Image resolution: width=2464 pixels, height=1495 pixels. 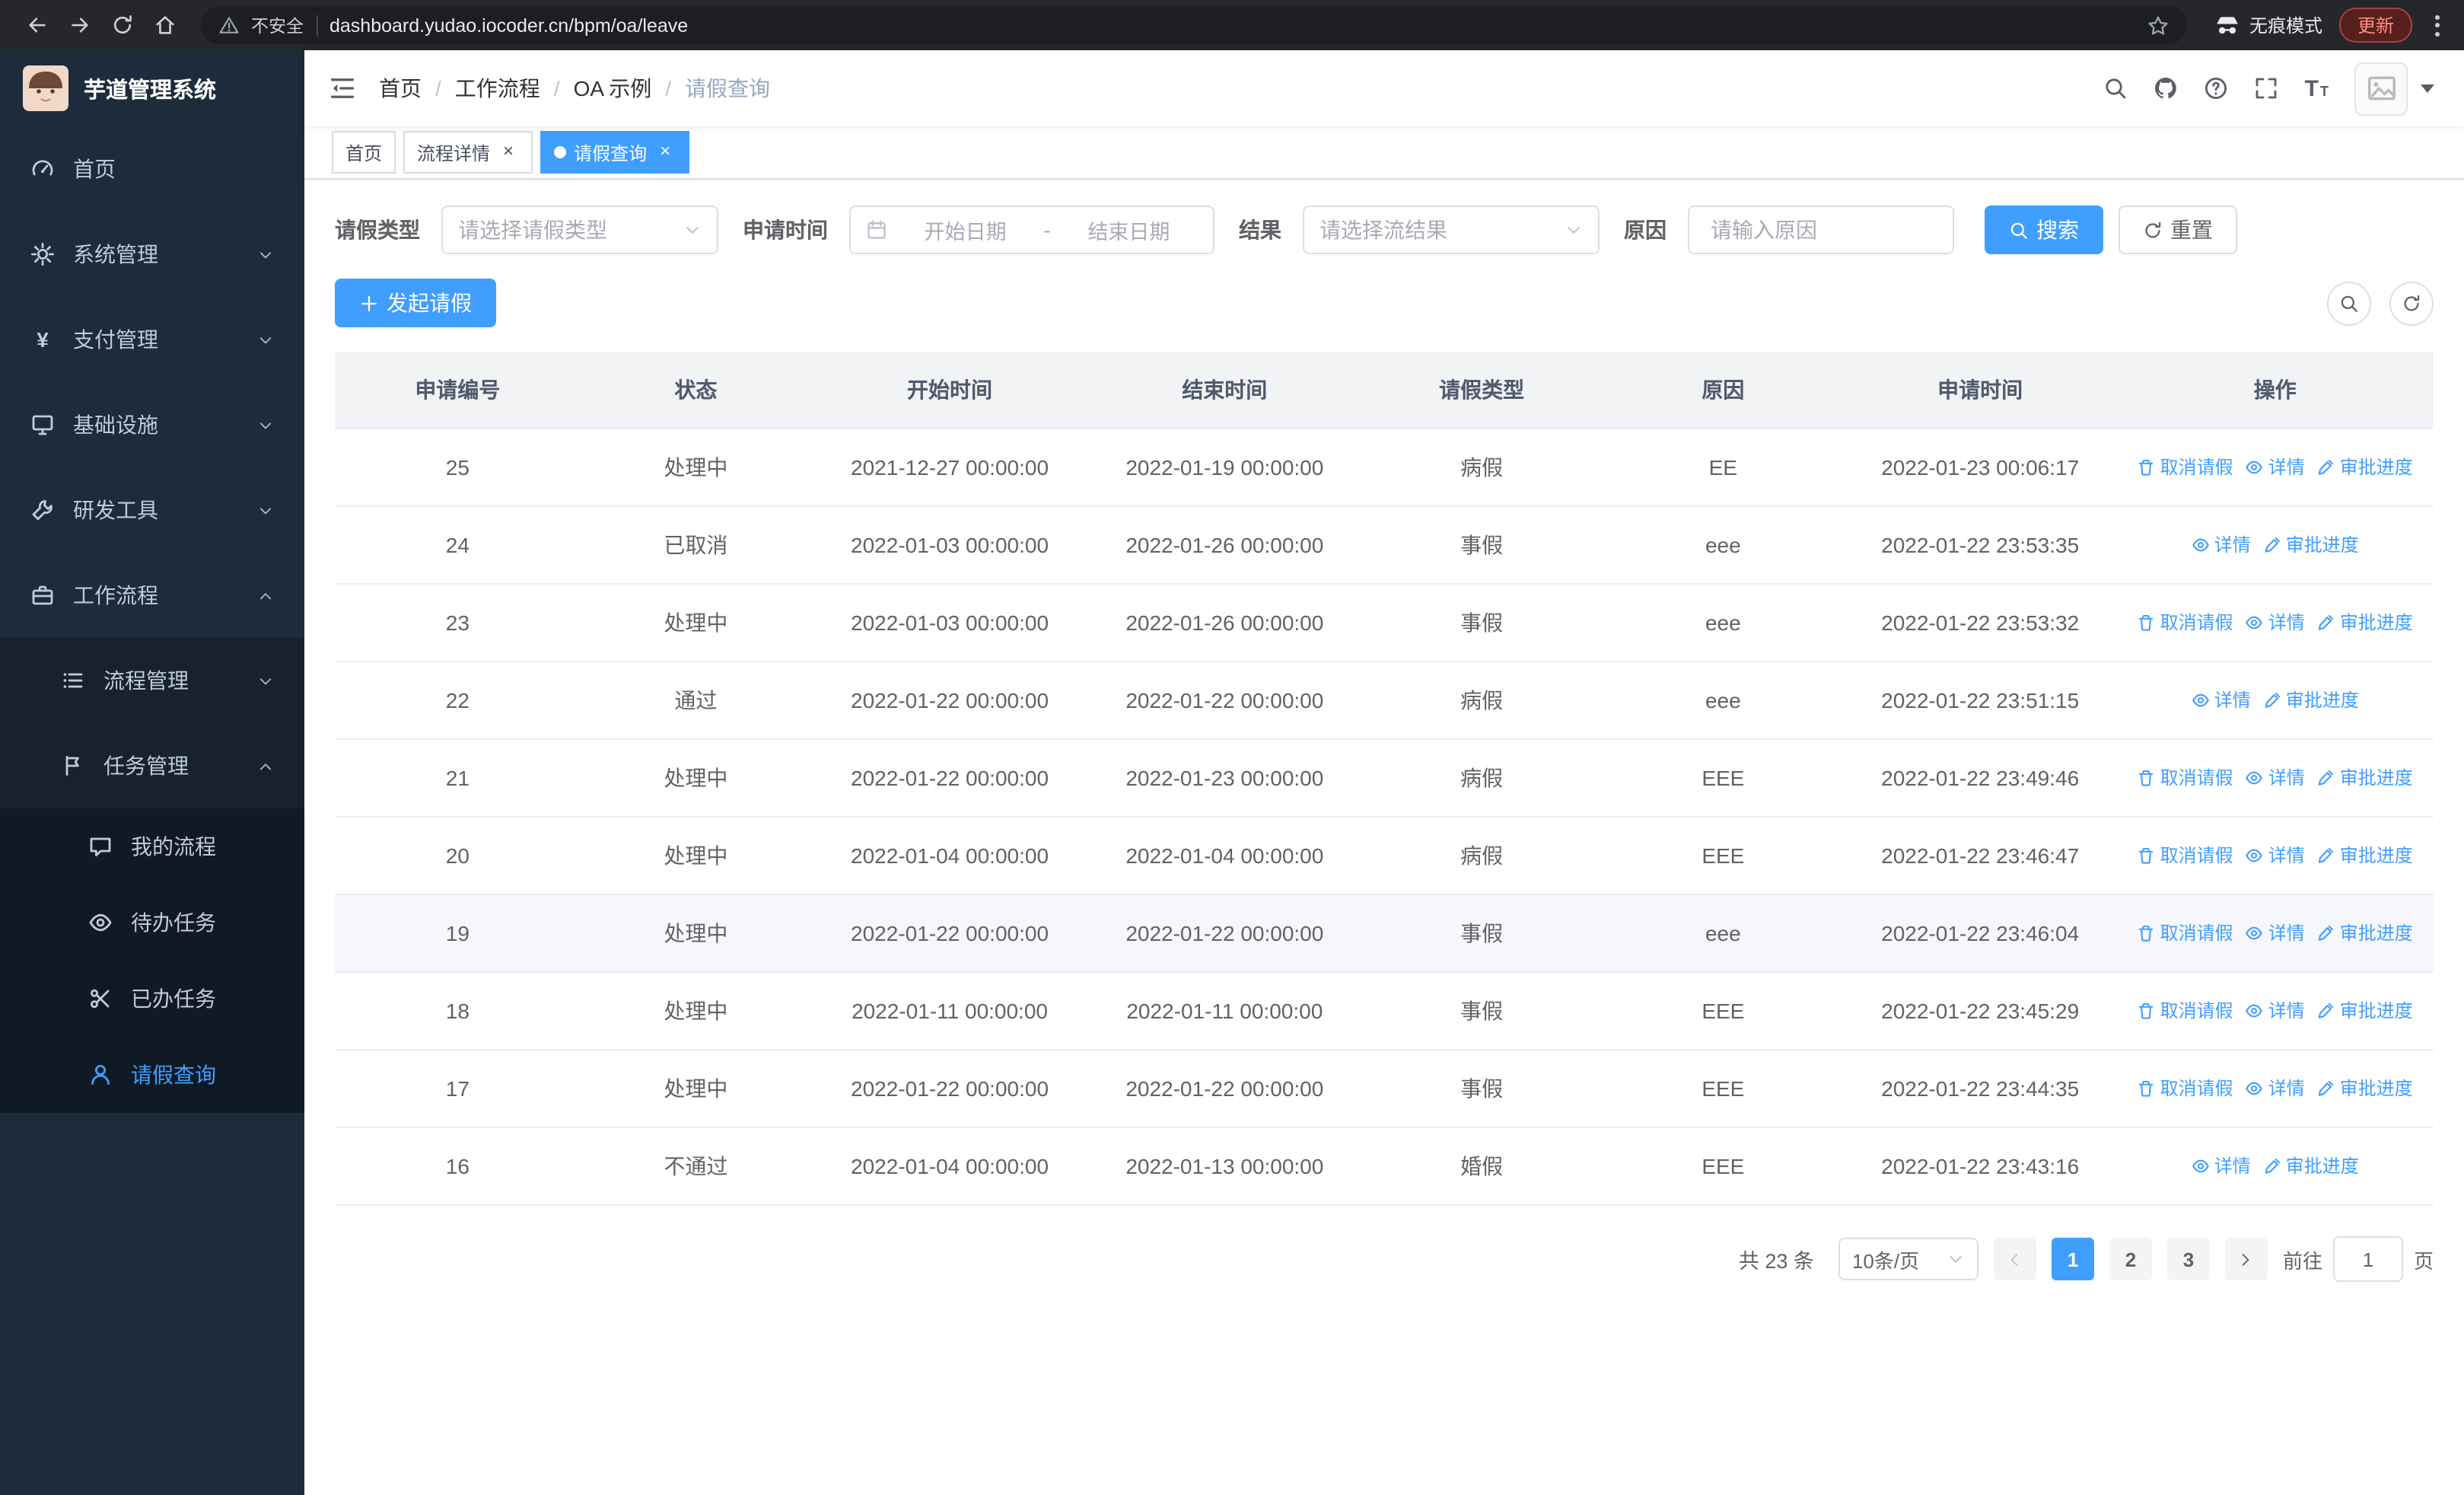 I want to click on table-refresh-button, so click(x=2411, y=303).